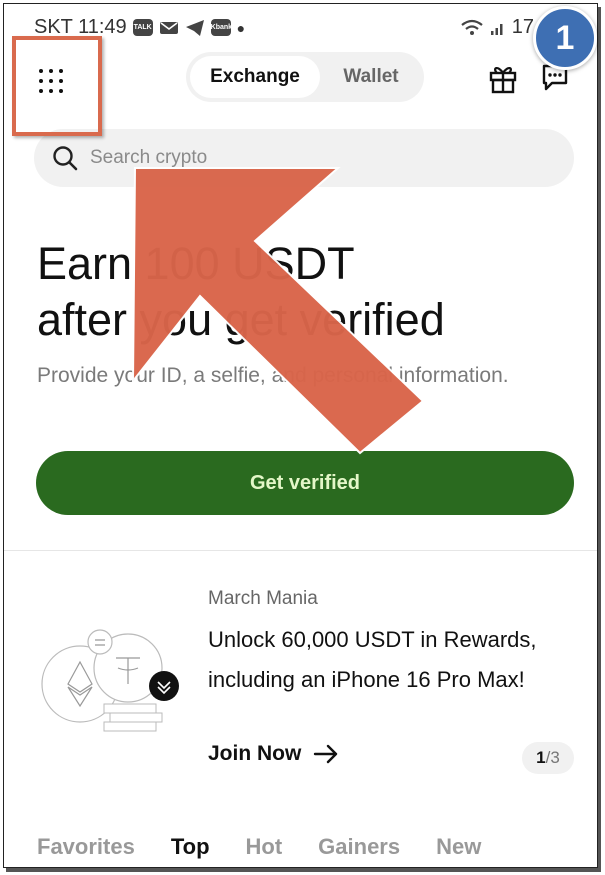 This screenshot has height=875, width=605. What do you see at coordinates (472, 27) in the screenshot?
I see `wifi-icon` at bounding box center [472, 27].